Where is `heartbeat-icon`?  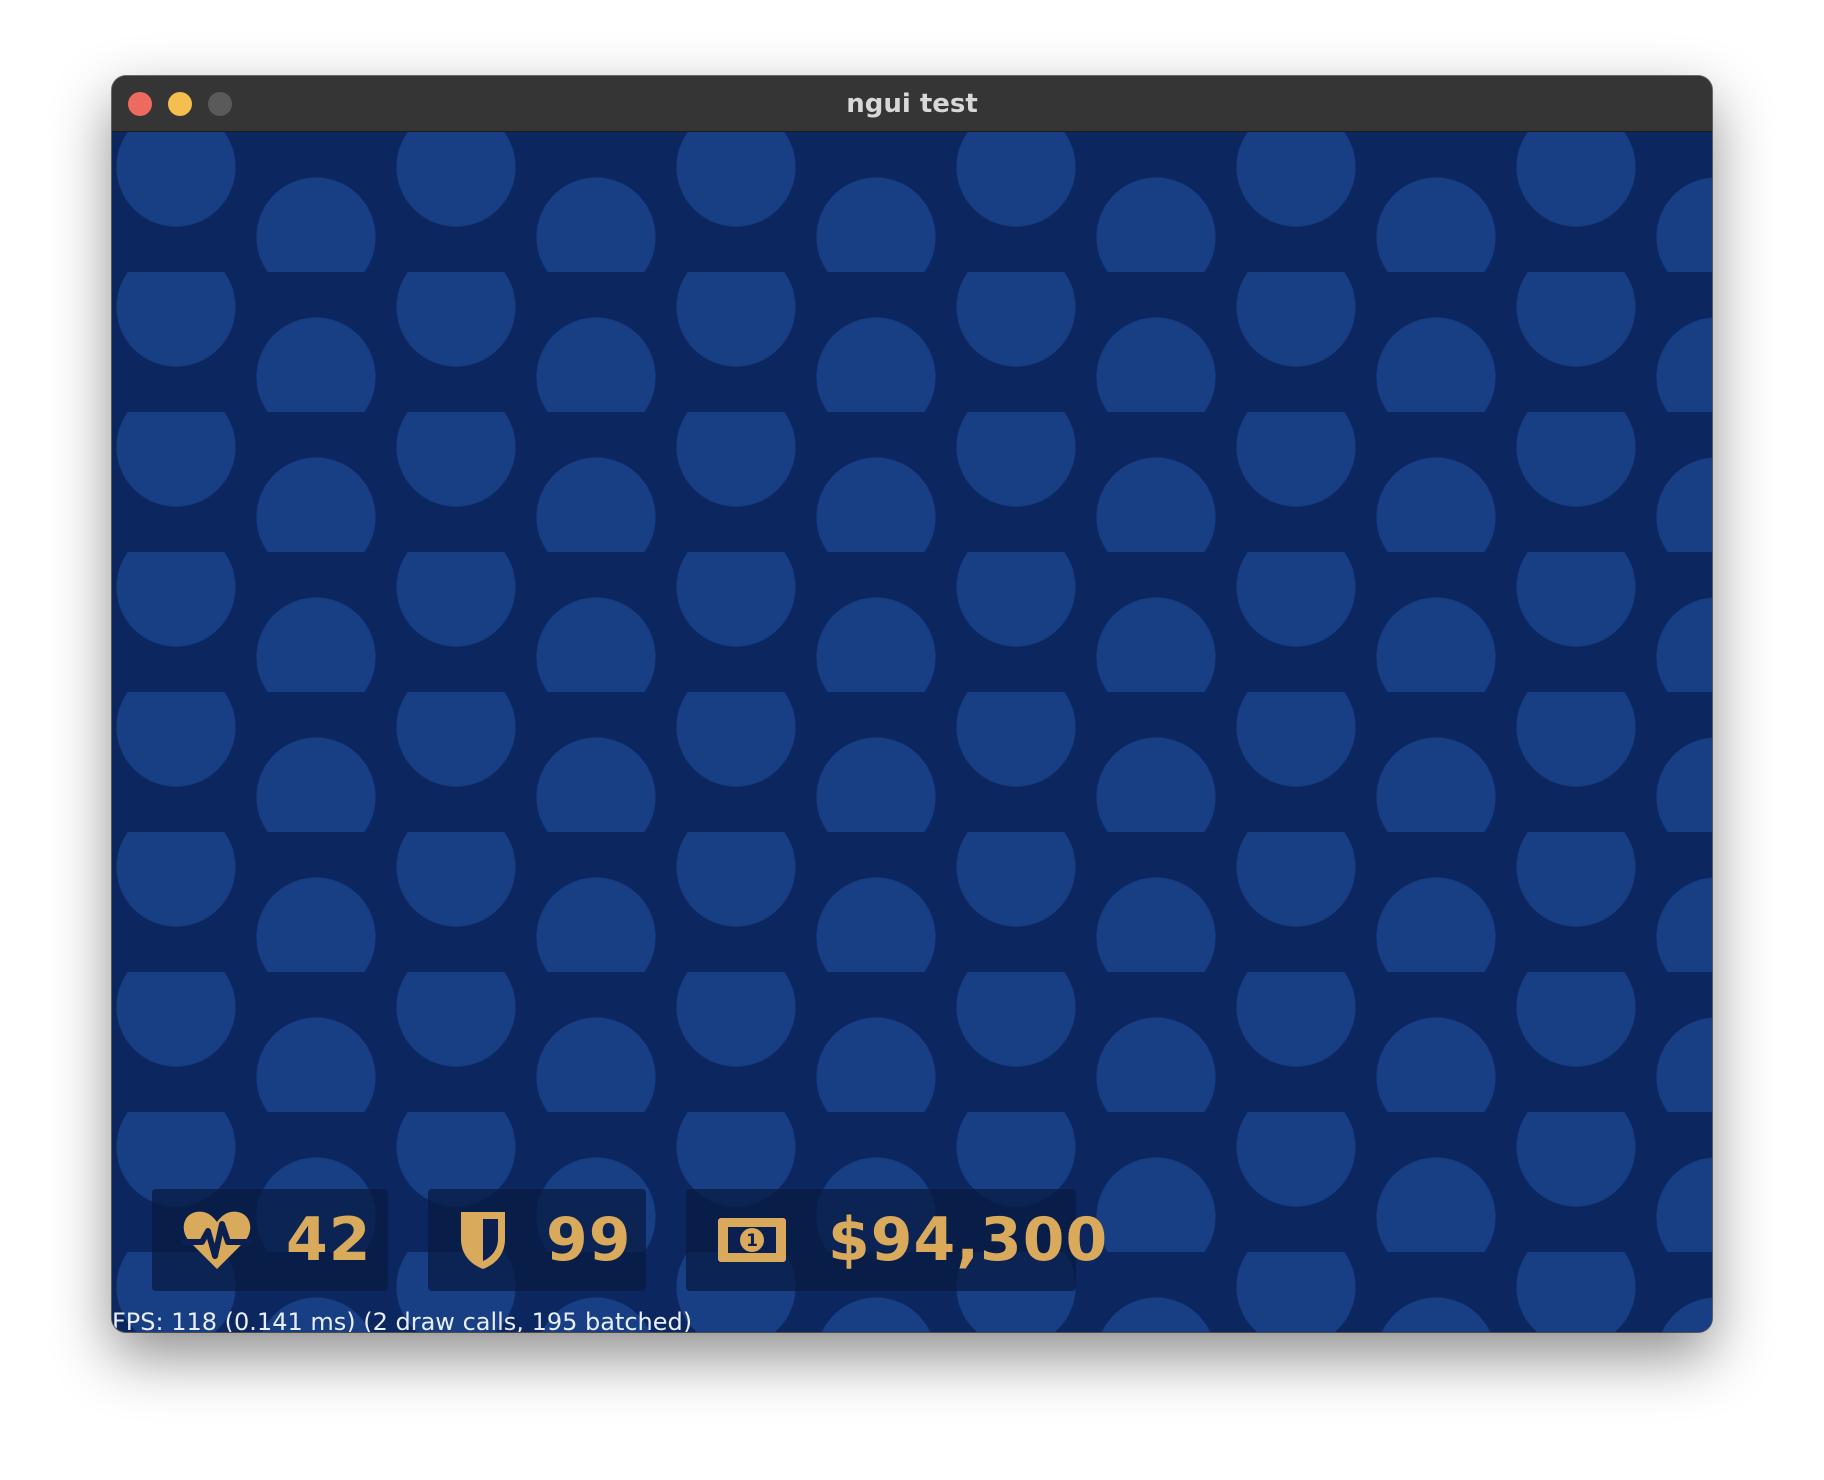 heartbeat-icon is located at coordinates (217, 1240).